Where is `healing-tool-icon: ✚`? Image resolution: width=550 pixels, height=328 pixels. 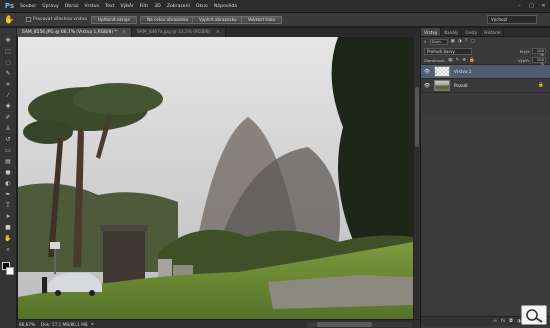 healing-tool-icon: ✚ is located at coordinates (8, 106).